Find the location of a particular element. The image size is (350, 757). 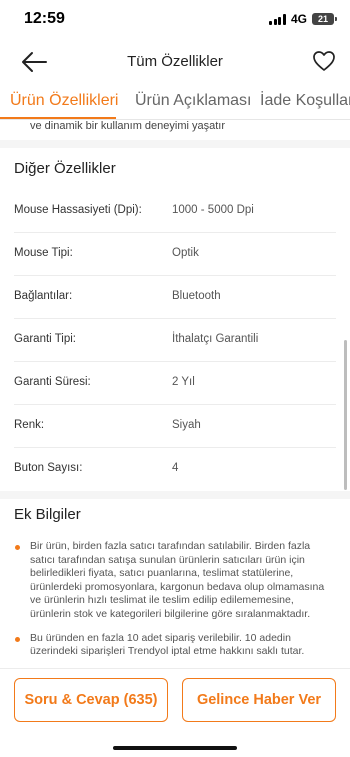

nav-header: Tüm Özellikler is located at coordinates (175, 62).